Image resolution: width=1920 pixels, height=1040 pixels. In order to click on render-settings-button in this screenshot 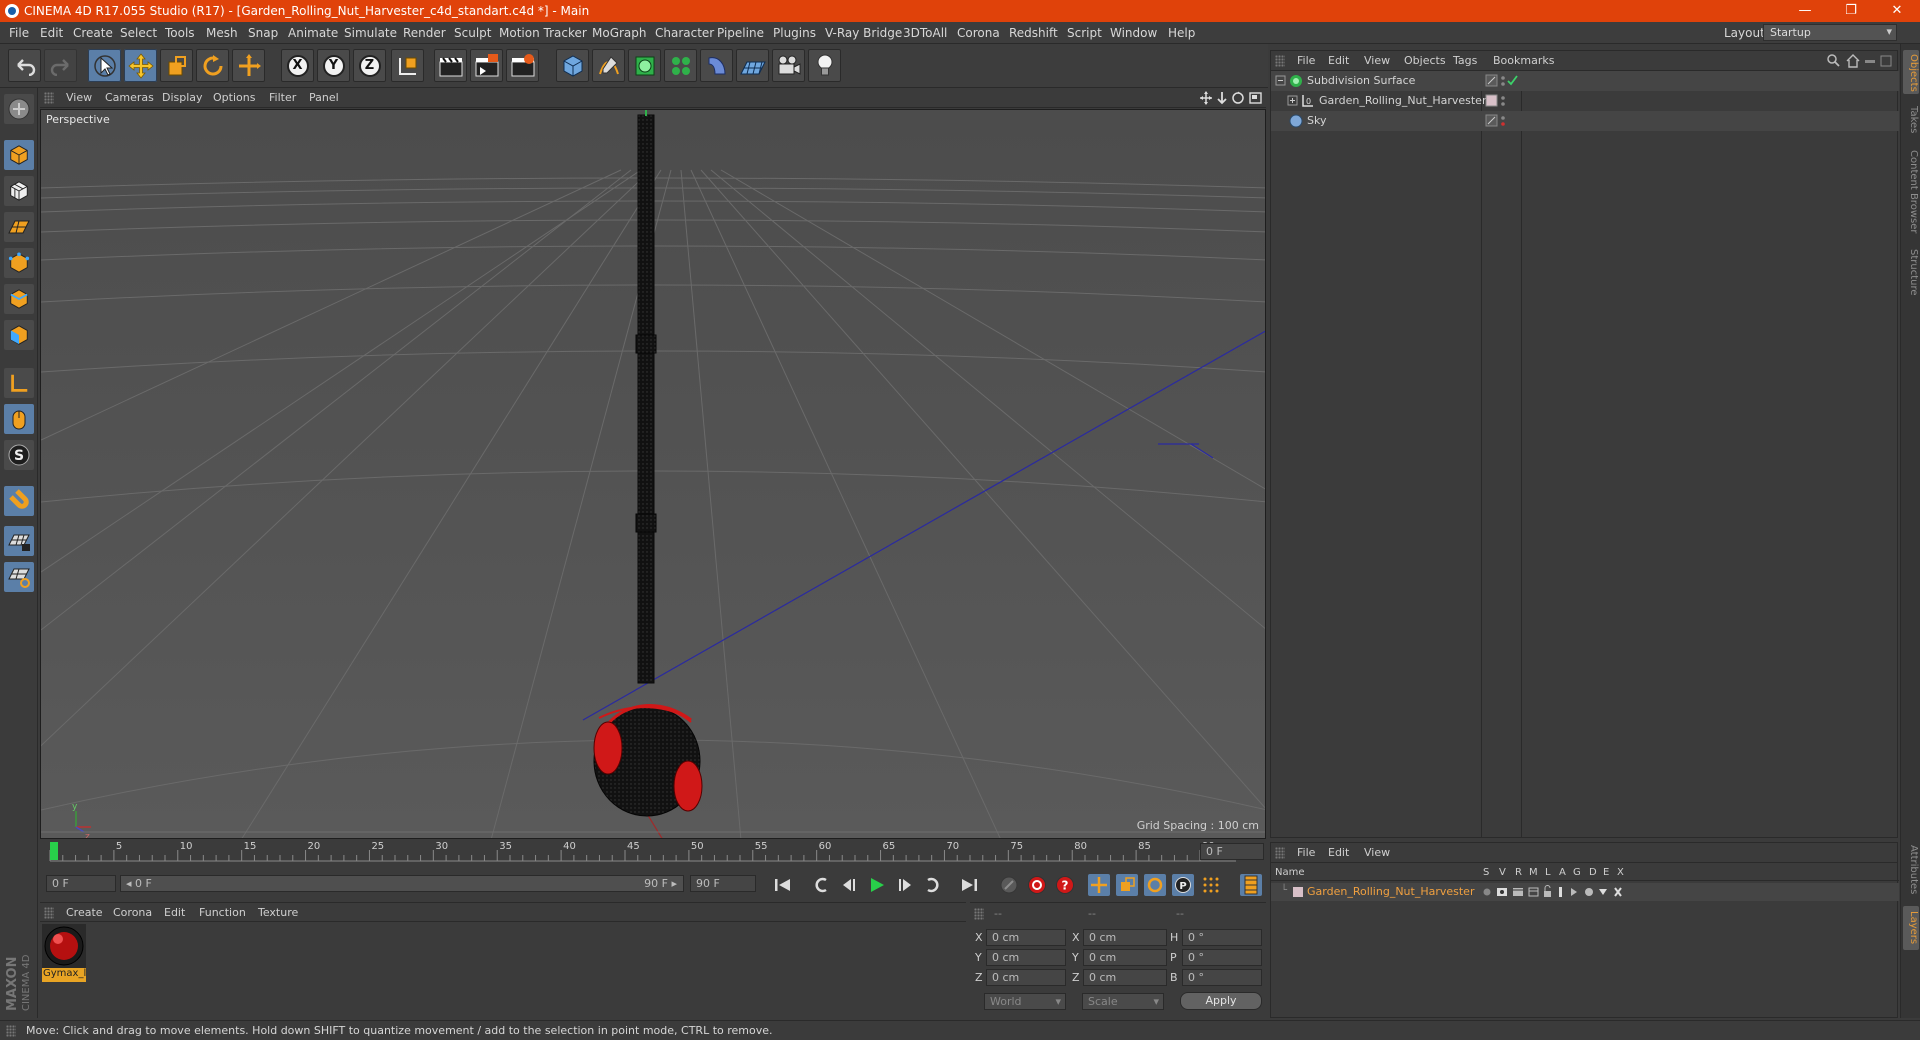, I will do `click(522, 65)`.